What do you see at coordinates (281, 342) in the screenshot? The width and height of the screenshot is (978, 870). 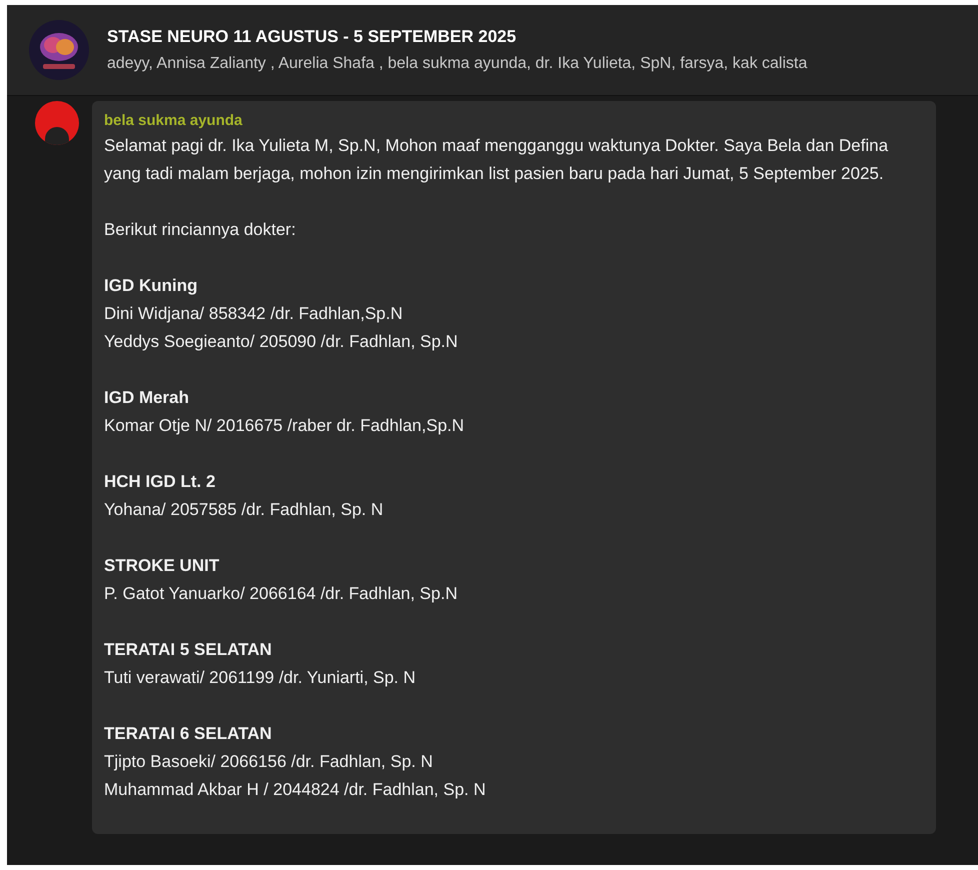 I see `patient-entry: Yeddys Soegieanto/ 205090 /dr. Fadhlan, Sp.N` at bounding box center [281, 342].